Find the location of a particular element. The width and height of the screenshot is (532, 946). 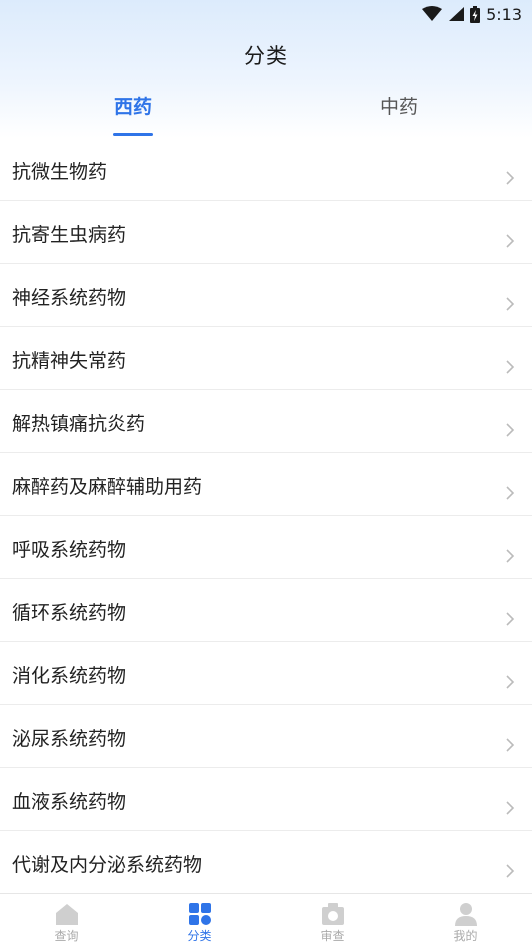

nav-item-label: 查询 is located at coordinates (66, 936).